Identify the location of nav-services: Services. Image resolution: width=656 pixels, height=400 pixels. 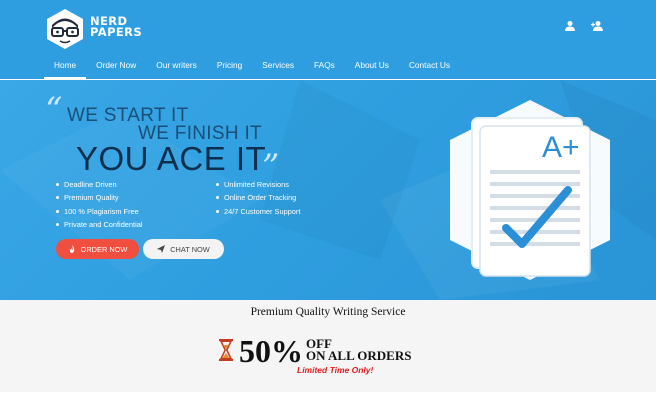
(278, 68).